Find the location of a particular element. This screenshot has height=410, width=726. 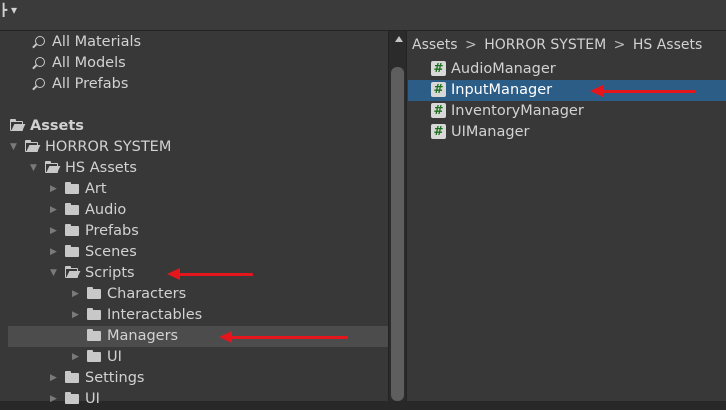

tree-item-label: Assets is located at coordinates (57, 126).